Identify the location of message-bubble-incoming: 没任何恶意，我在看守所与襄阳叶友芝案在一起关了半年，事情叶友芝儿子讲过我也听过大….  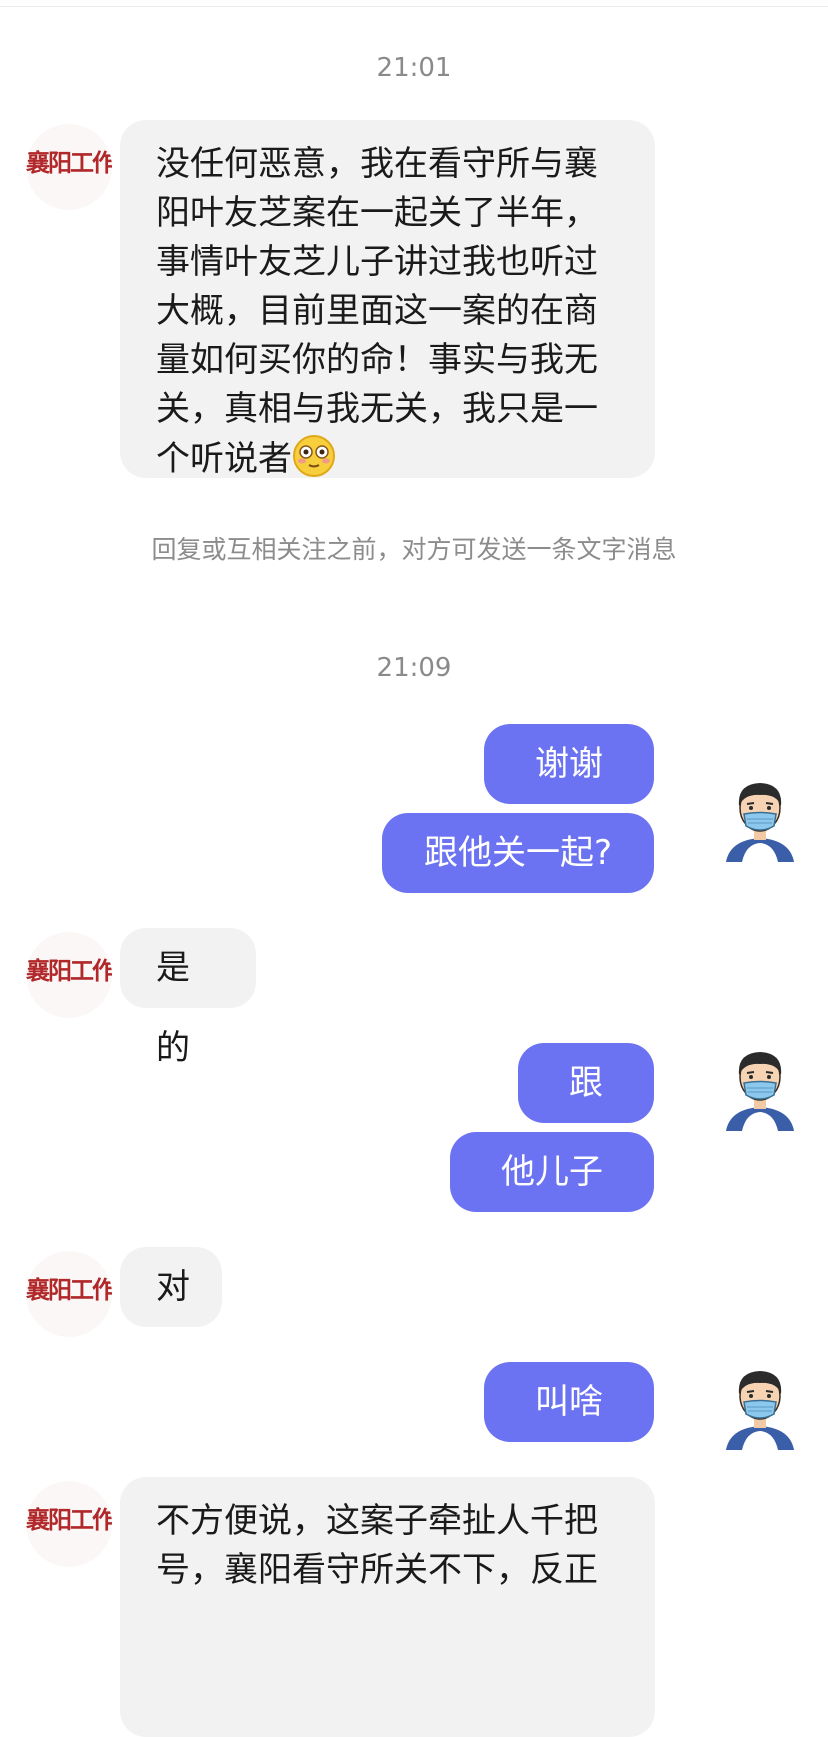
(387, 299).